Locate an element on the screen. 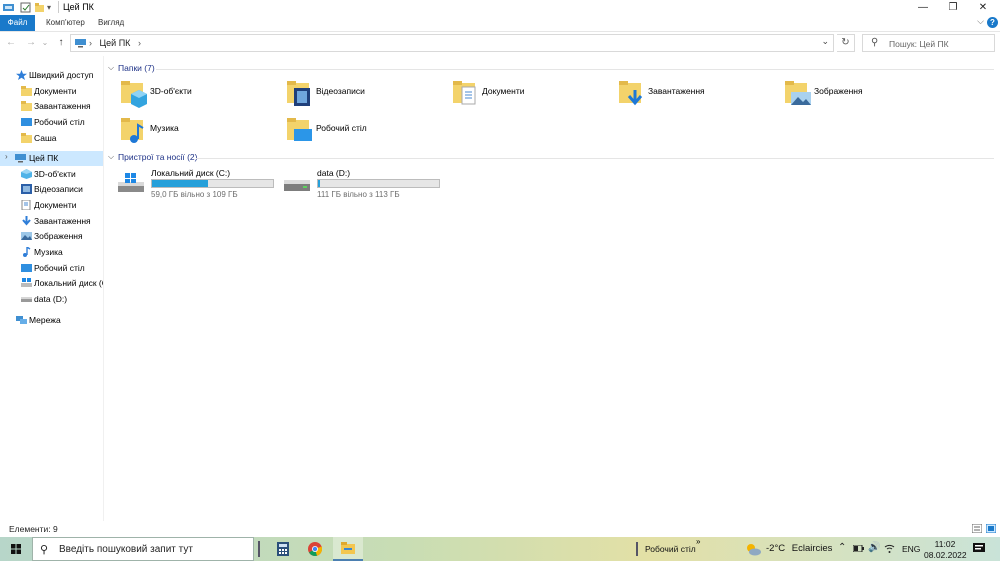 The image size is (1000, 561). title-bar: ▾ Цей ПК — ❐ ✕ is located at coordinates (500, 7).